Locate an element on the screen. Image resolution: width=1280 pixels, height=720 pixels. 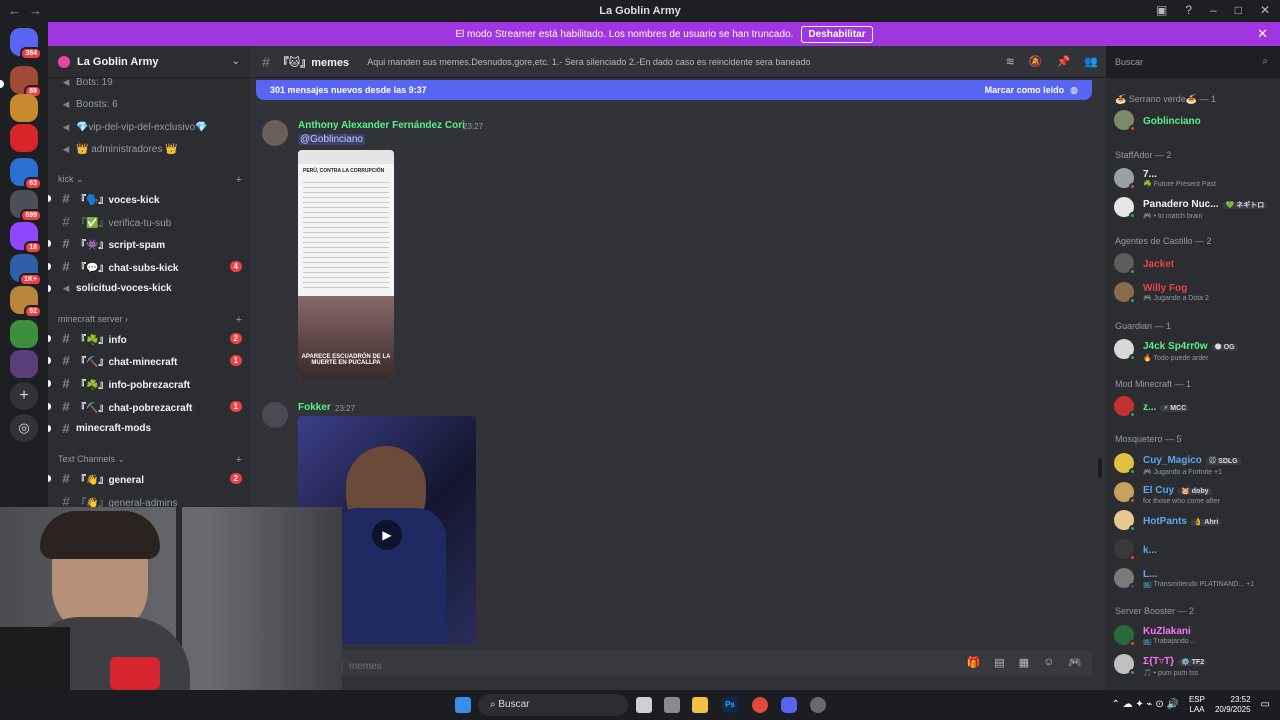
server-icon: 1K+ is located at coordinates (26, 270).